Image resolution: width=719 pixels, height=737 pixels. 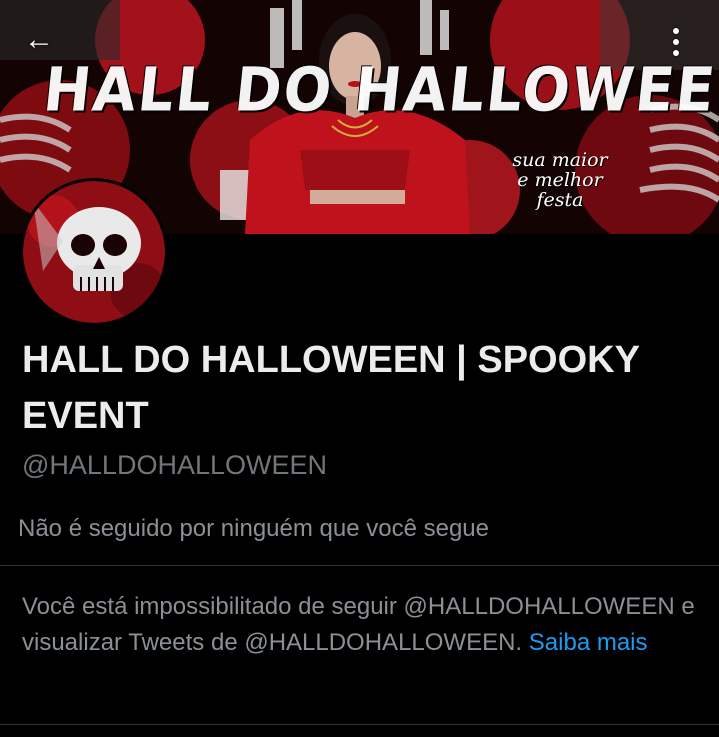 I want to click on banner-tagline-line: e melhor, so click(x=560, y=180).